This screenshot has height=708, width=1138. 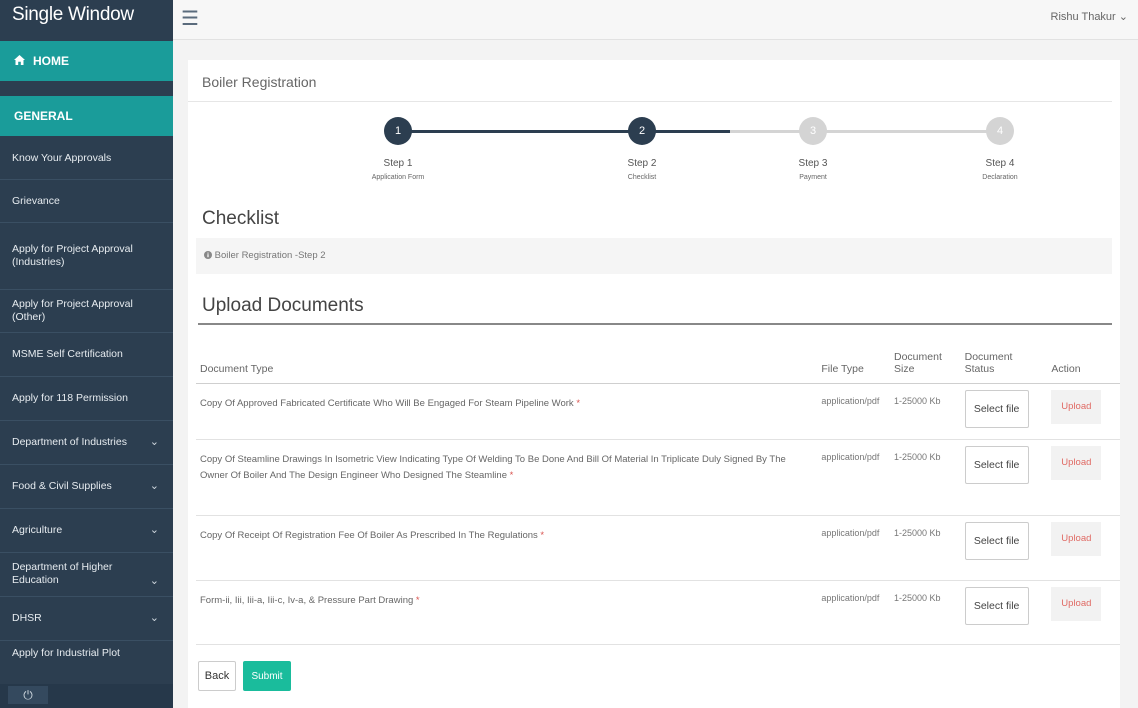 What do you see at coordinates (1000, 177) in the screenshot?
I see `step-4-sublabel: Declaration` at bounding box center [1000, 177].